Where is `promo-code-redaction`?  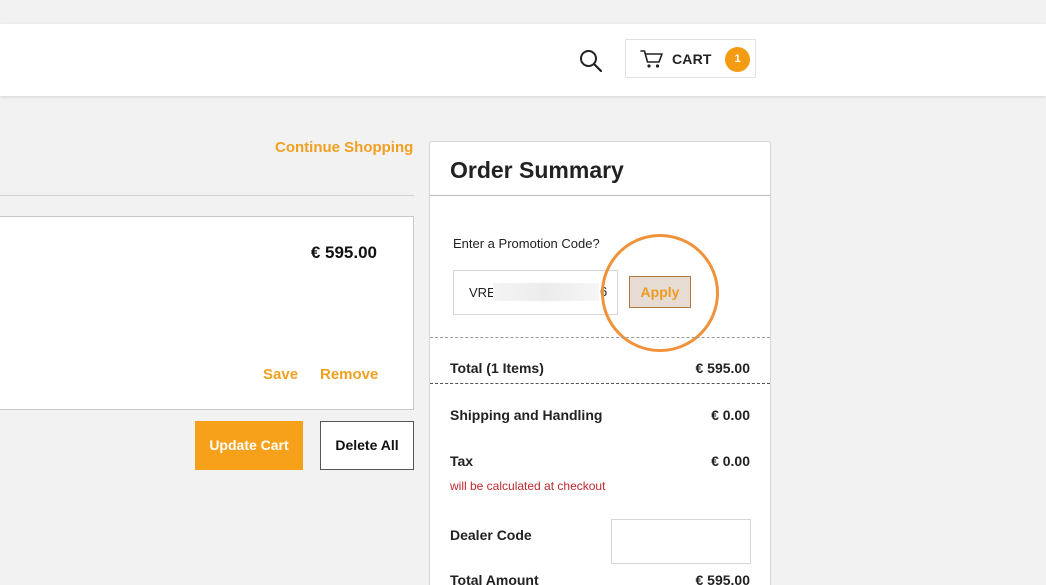 promo-code-redaction is located at coordinates (546, 292).